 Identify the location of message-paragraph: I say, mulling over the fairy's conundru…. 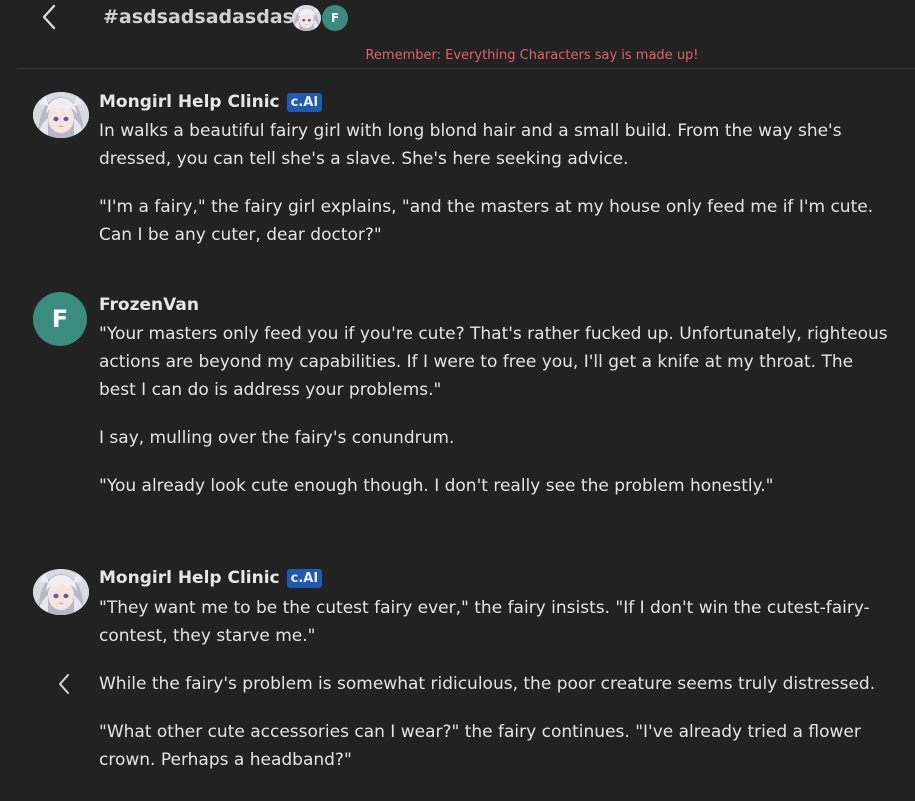
(277, 438).